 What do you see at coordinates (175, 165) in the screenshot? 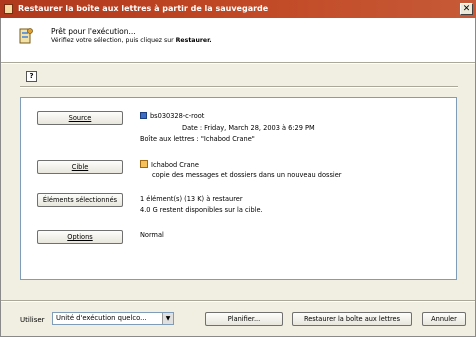
I see `target-name: Ichabod Crane` at bounding box center [175, 165].